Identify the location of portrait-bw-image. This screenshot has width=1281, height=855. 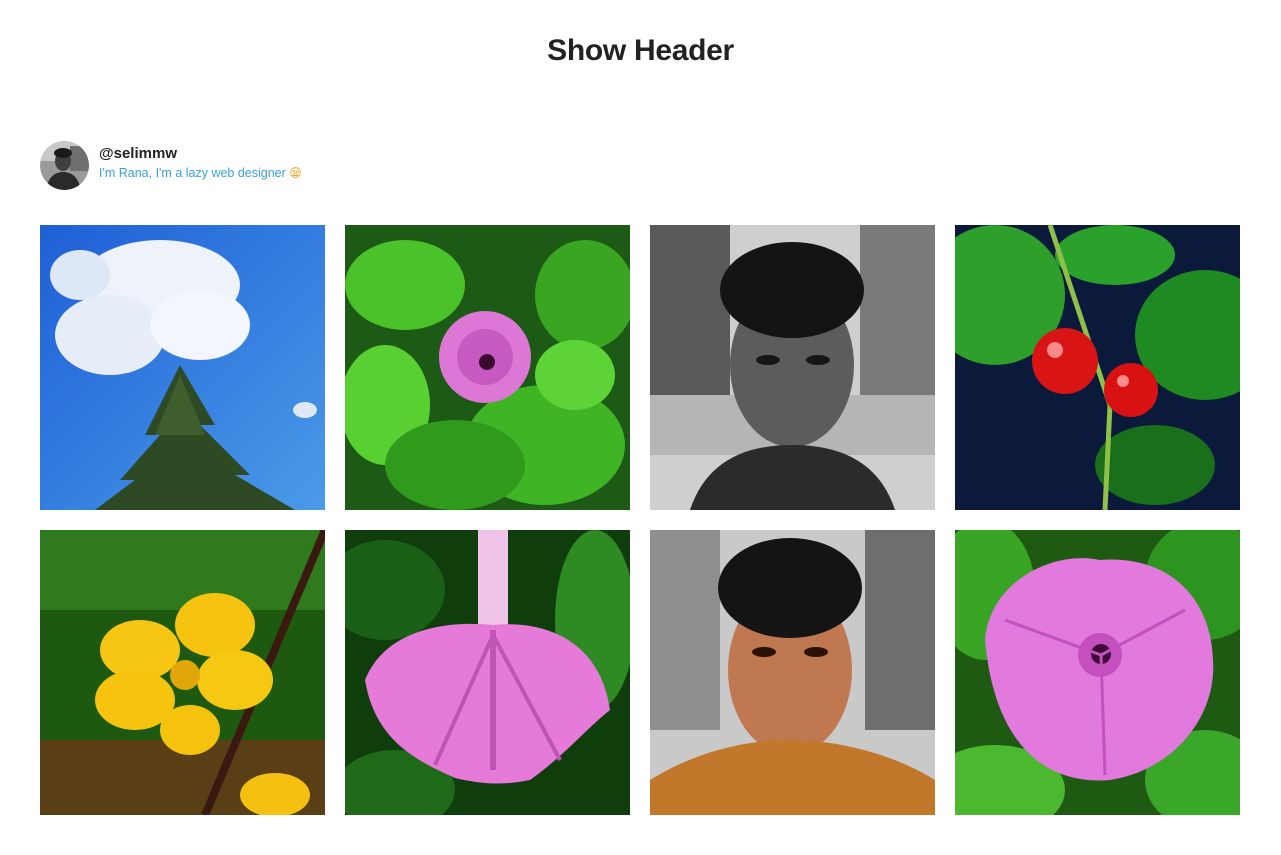
(792, 367).